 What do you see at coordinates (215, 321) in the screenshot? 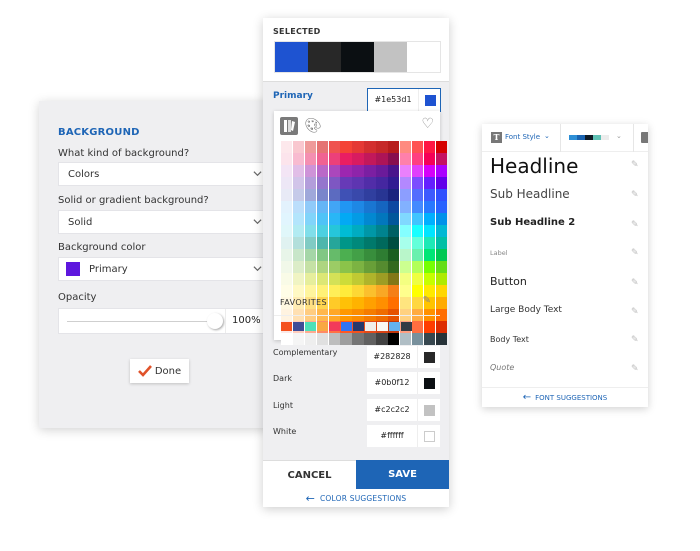
I see `opacity-slider-handle` at bounding box center [215, 321].